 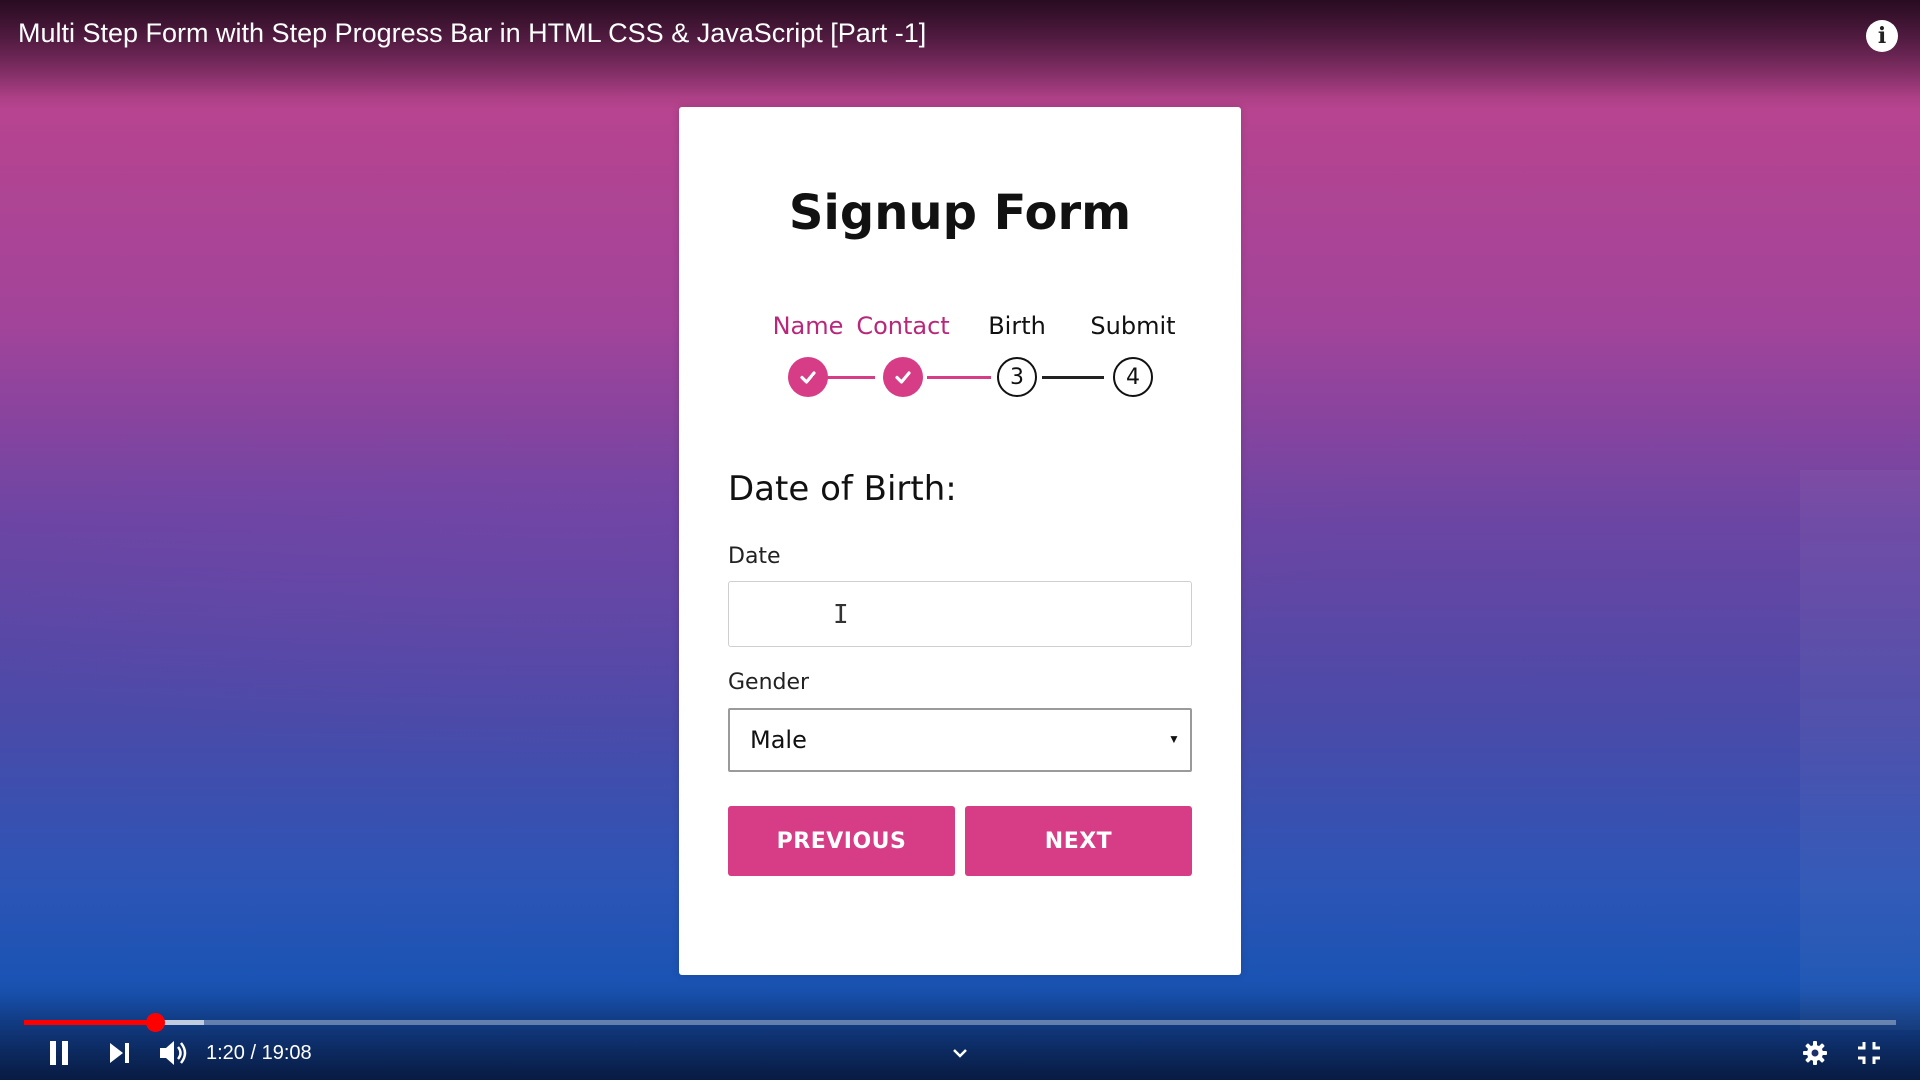 What do you see at coordinates (1882, 36) in the screenshot?
I see `info-icon: i` at bounding box center [1882, 36].